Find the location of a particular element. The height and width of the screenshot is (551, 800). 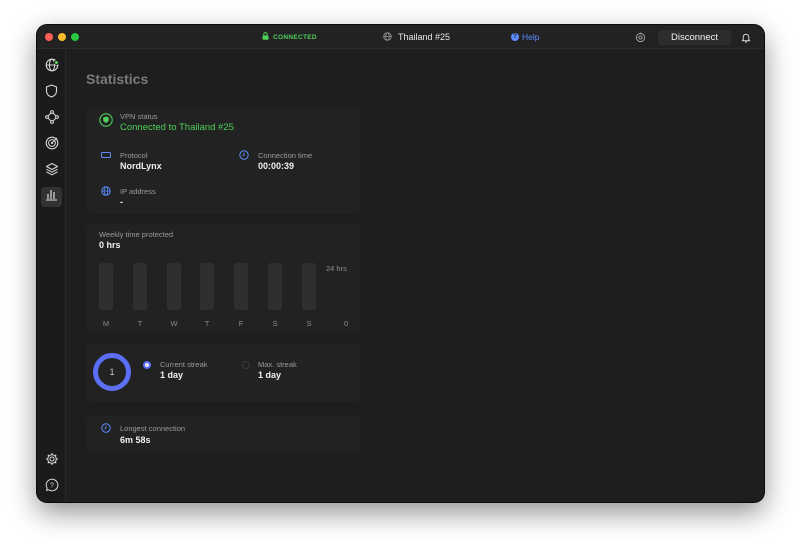

vpn-status-value: Connected to Thailand #25 is located at coordinates (177, 127).